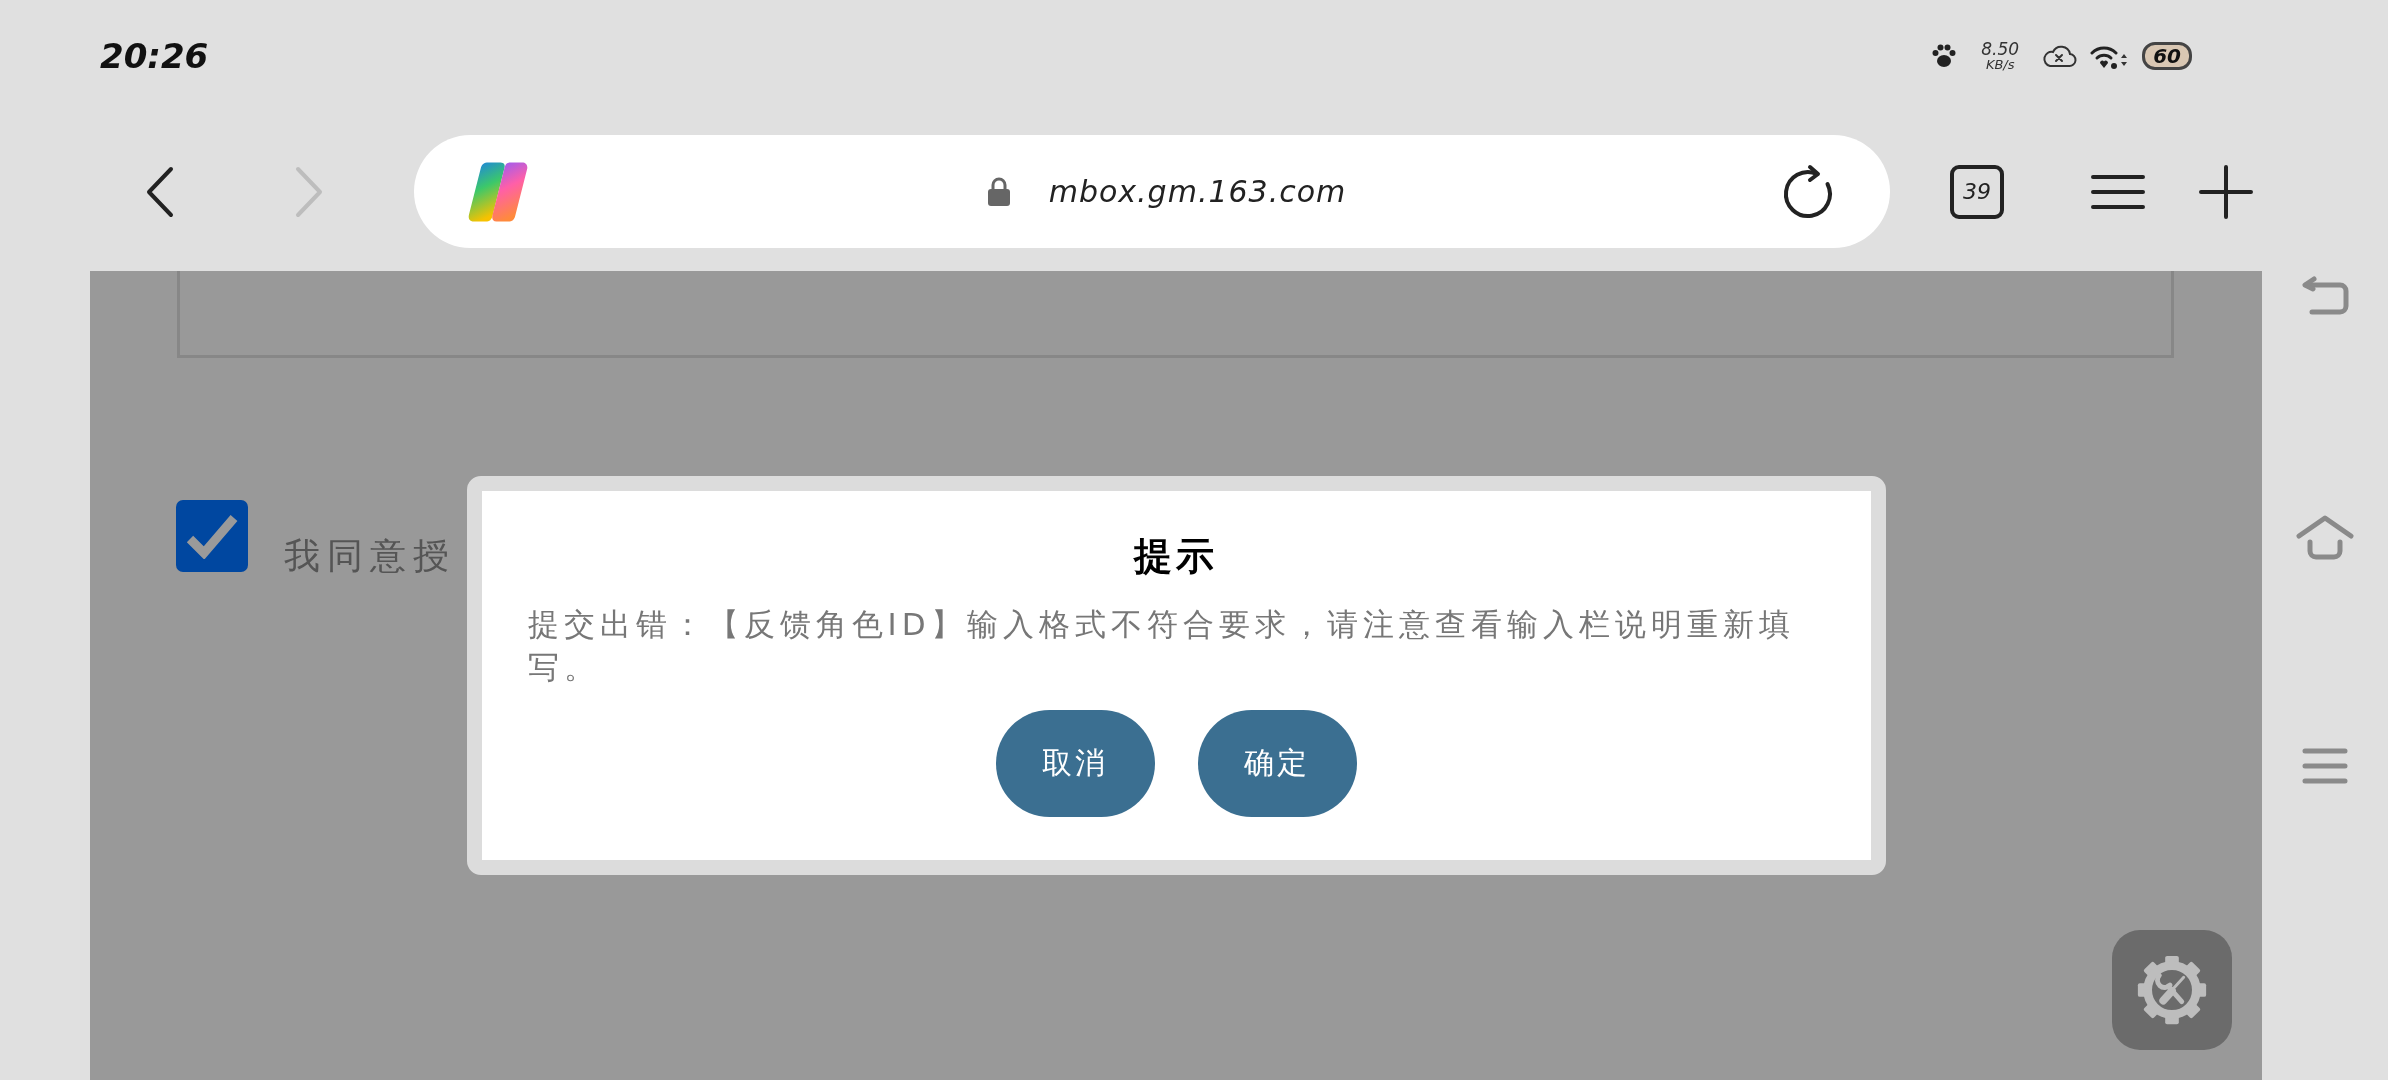 This screenshot has width=2388, height=1080. I want to click on cloud-x-icon, so click(2059, 56).